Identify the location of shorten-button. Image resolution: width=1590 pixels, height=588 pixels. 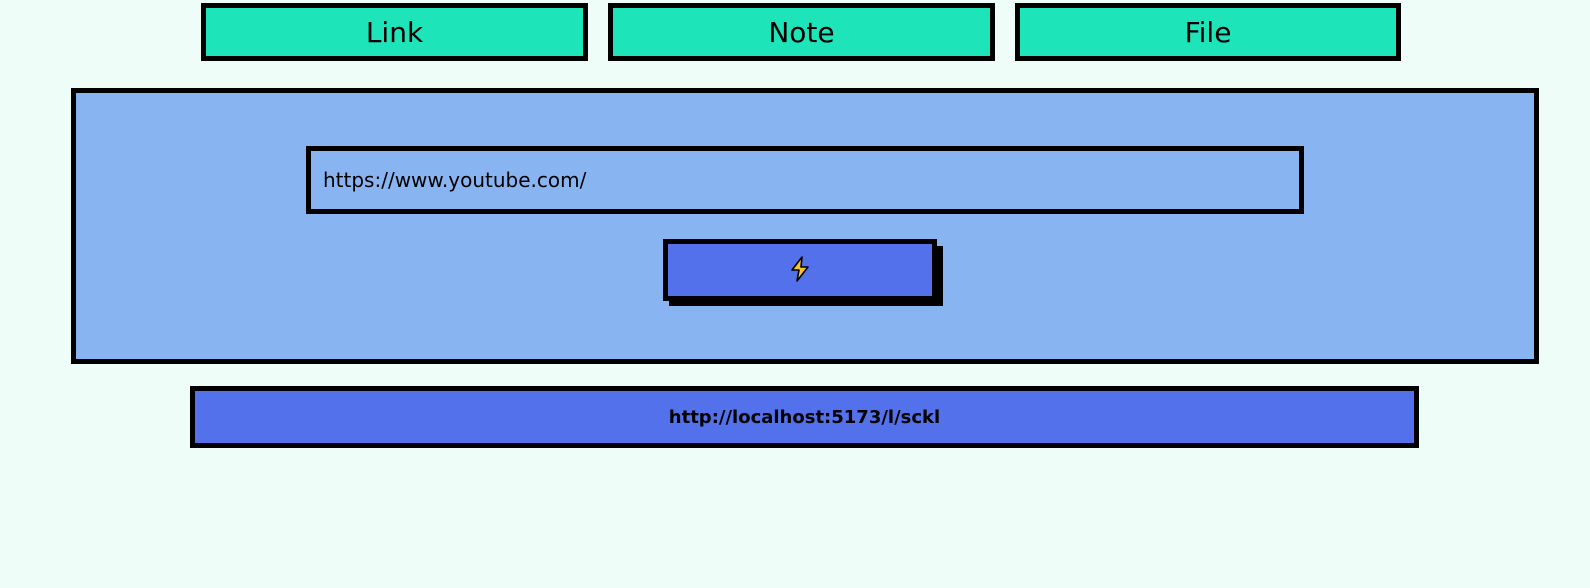
(800, 270).